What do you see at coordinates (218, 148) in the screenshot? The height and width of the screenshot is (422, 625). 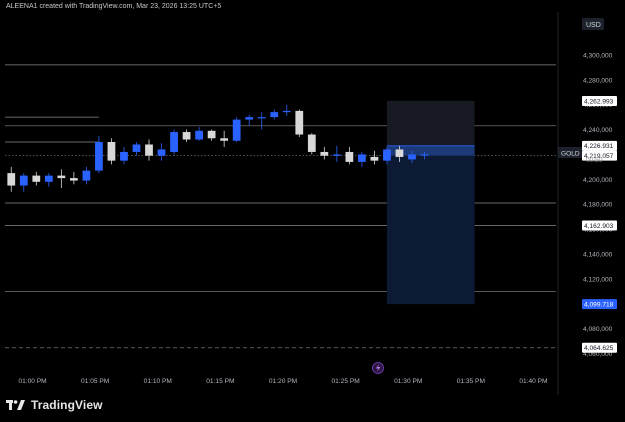 I see `candles` at bounding box center [218, 148].